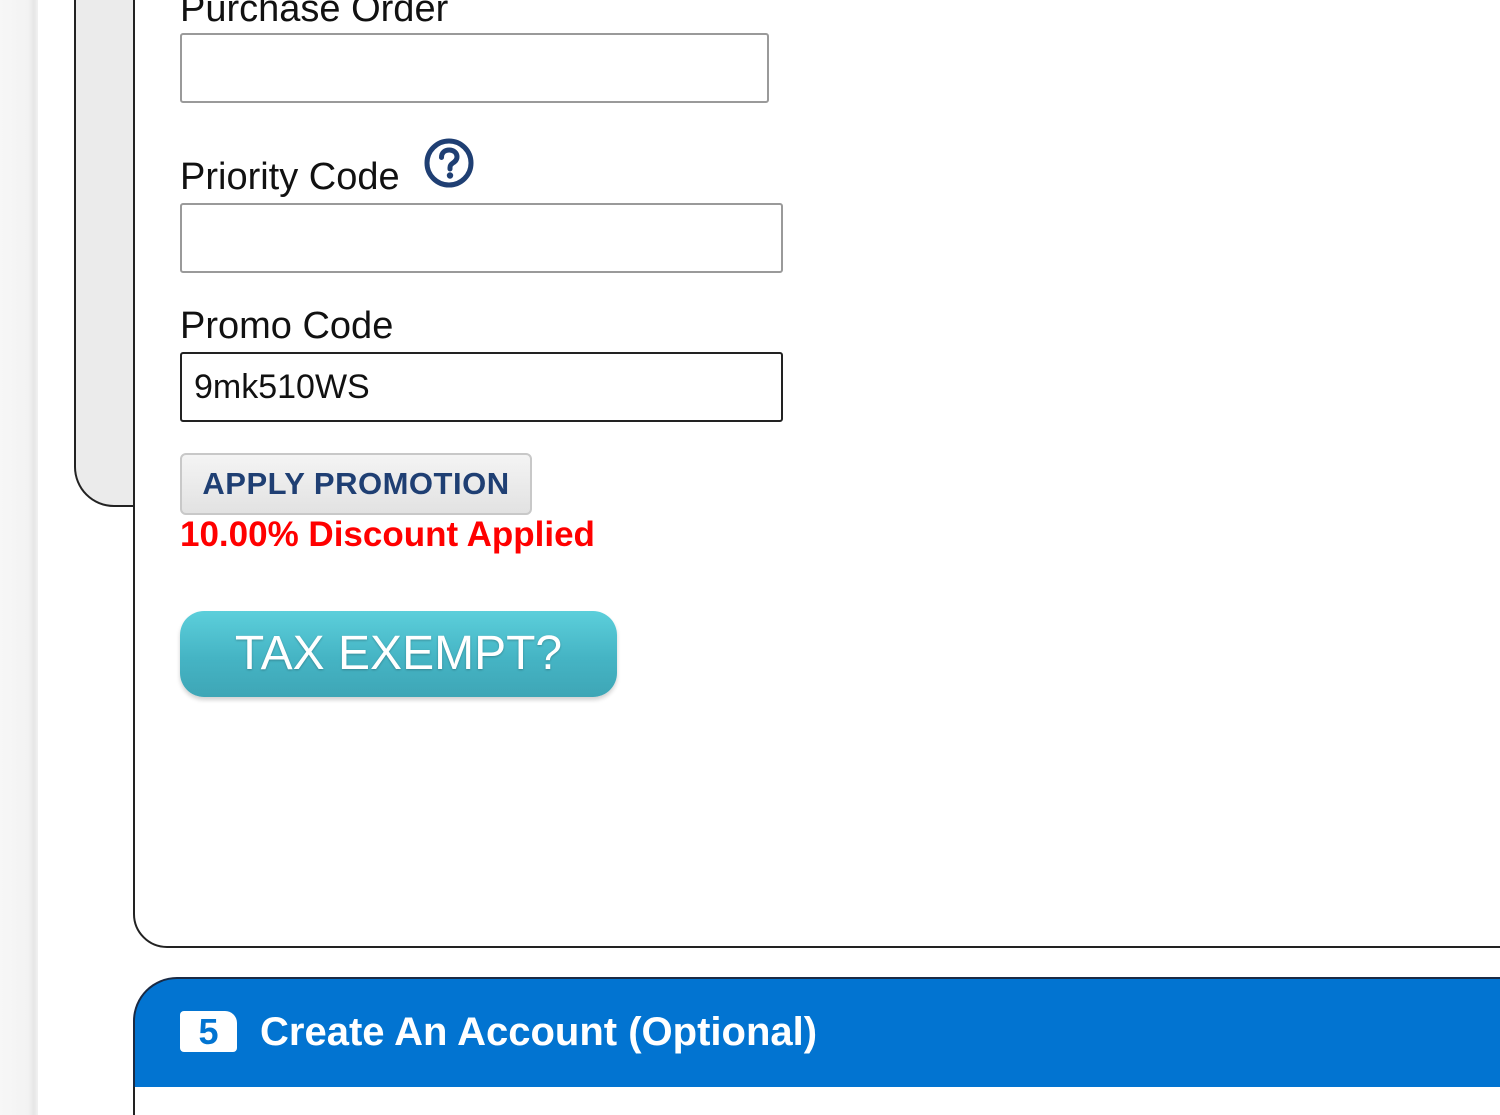 The image size is (1500, 1115). What do you see at coordinates (481, 238) in the screenshot?
I see `priority-code-input` at bounding box center [481, 238].